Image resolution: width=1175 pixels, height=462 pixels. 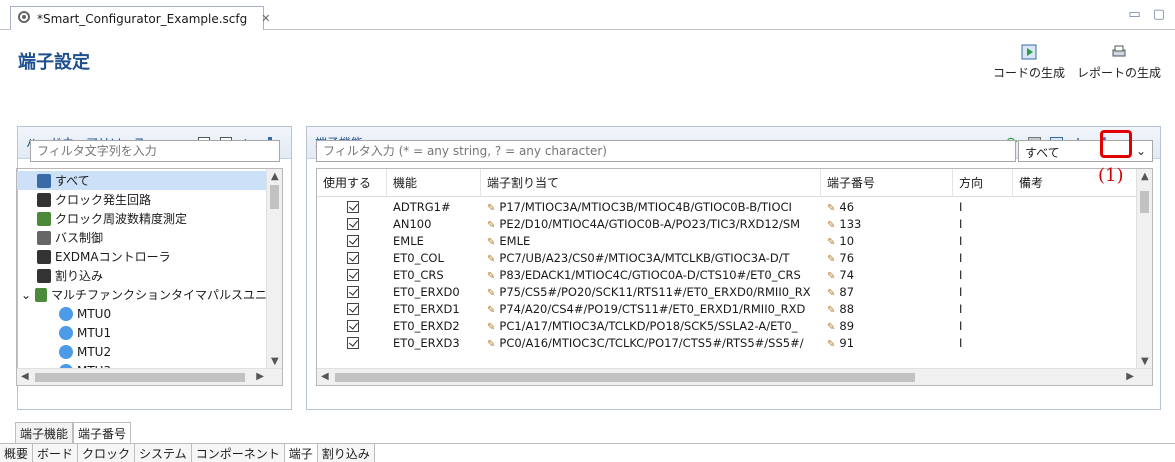 What do you see at coordinates (412, 224) in the screenshot?
I see `function-cell: AN100` at bounding box center [412, 224].